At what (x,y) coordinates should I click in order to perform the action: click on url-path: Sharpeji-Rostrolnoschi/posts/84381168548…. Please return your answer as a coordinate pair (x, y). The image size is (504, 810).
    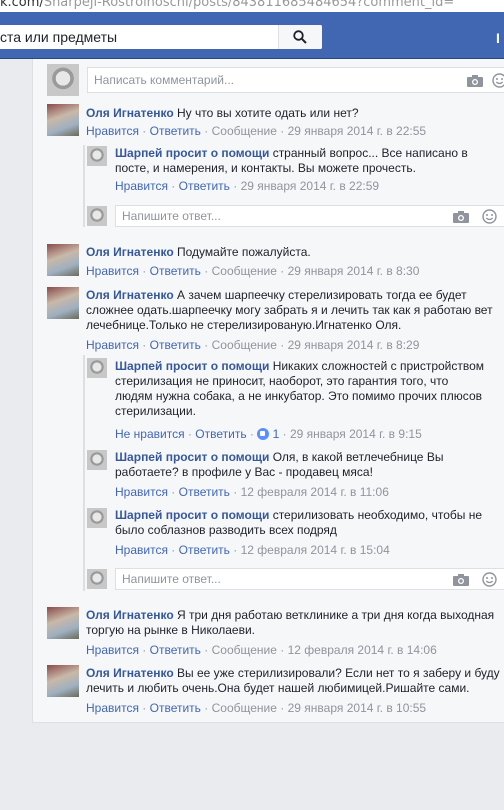
    Looking at the image, I should click on (249, 5).